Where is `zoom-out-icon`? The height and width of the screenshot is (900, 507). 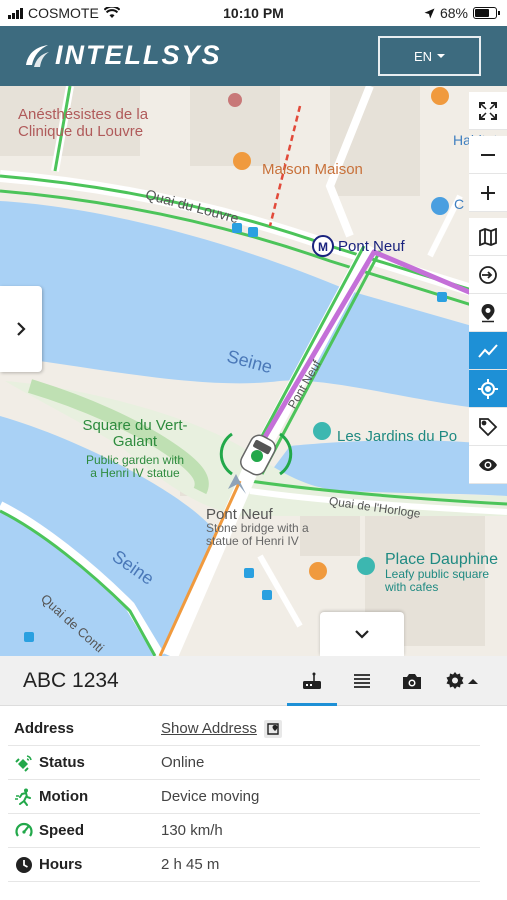
zoom-out-icon is located at coordinates (488, 154).